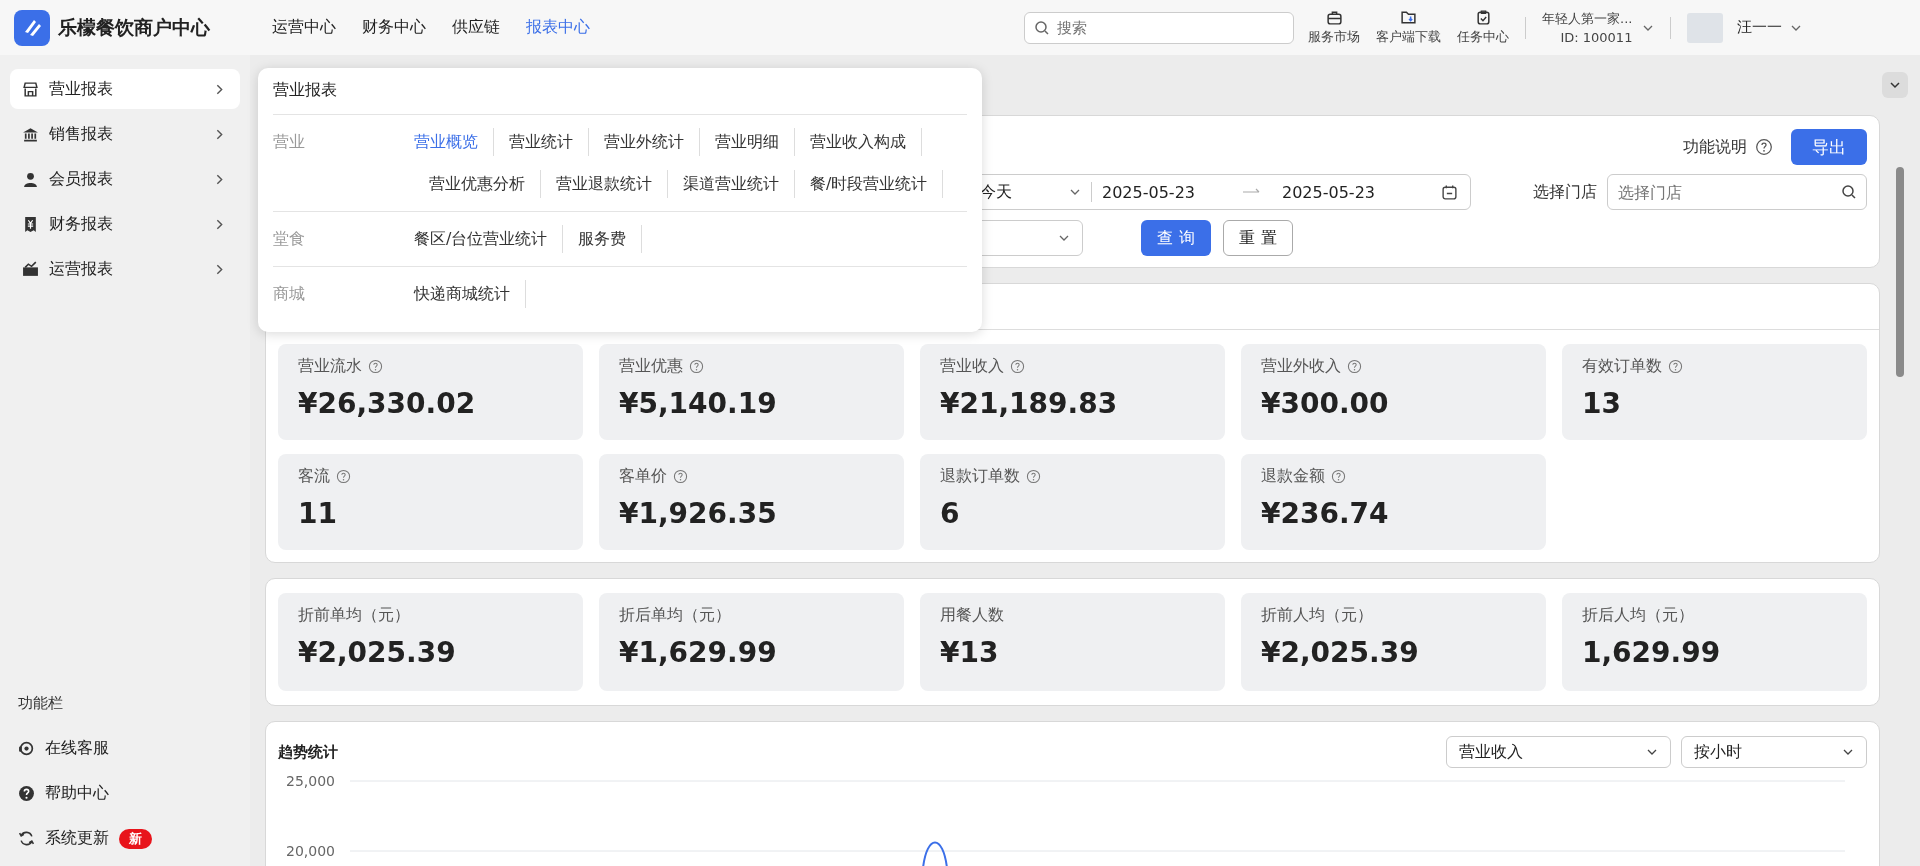 The width and height of the screenshot is (1920, 866). What do you see at coordinates (858, 142) in the screenshot?
I see `menu-link: 营业收入构成` at bounding box center [858, 142].